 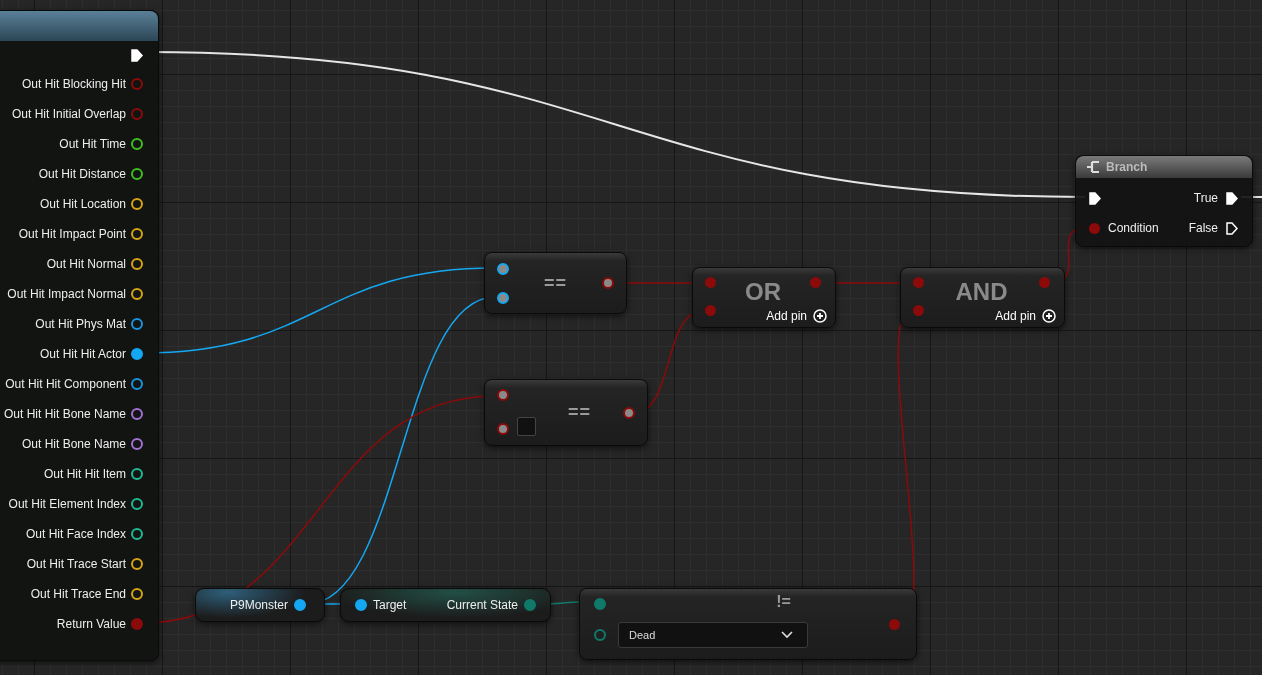 What do you see at coordinates (82, 174) in the screenshot?
I see `pin-label: Out Hit Distance` at bounding box center [82, 174].